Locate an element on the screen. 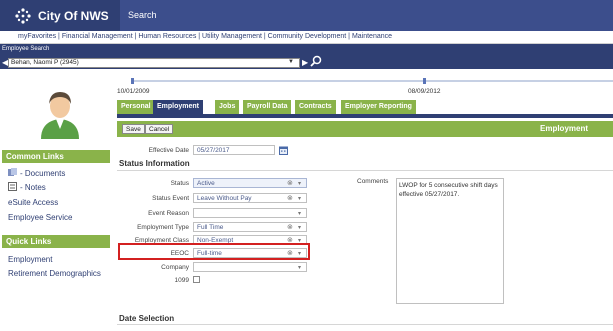 Image resolution: width=613 pixels, height=331 pixels. quick-links-header: Quick Links is located at coordinates (56, 241).